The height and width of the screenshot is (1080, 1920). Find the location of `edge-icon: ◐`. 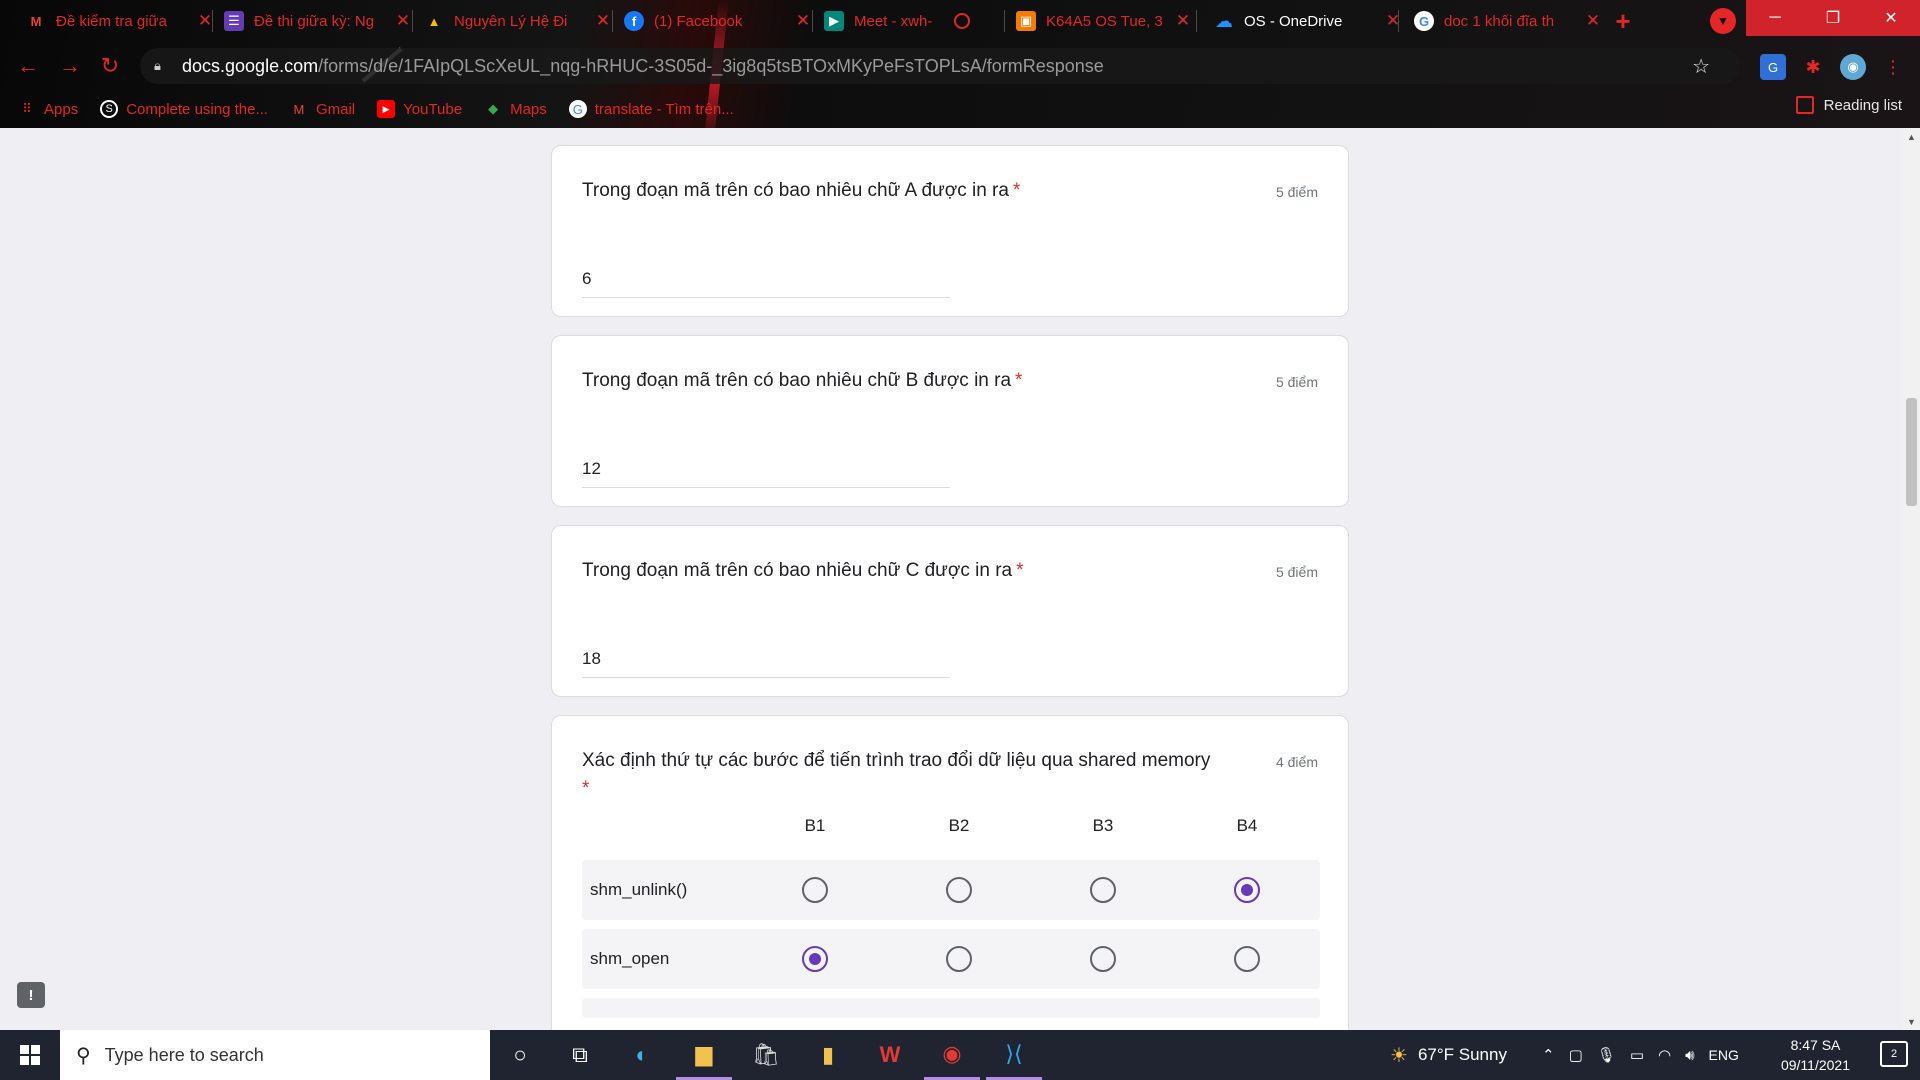

edge-icon: ◐ is located at coordinates (642, 1055).